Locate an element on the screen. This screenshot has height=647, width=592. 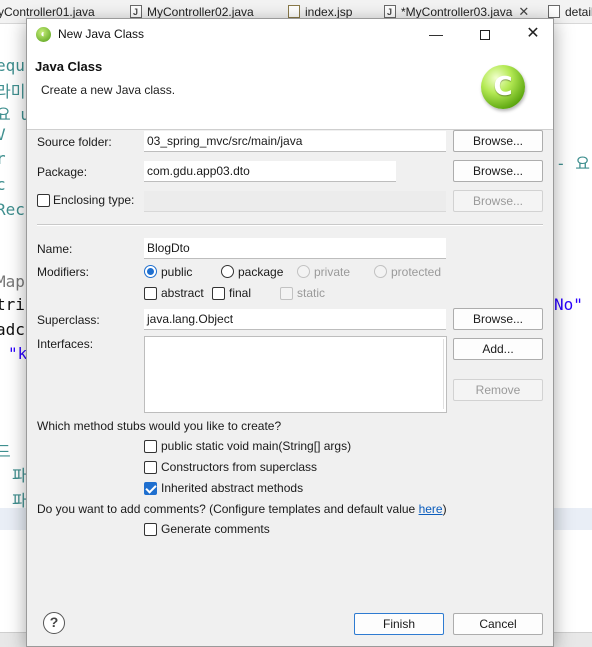
editor-tab-label: *MyController03.java is located at coordinates (457, 12).